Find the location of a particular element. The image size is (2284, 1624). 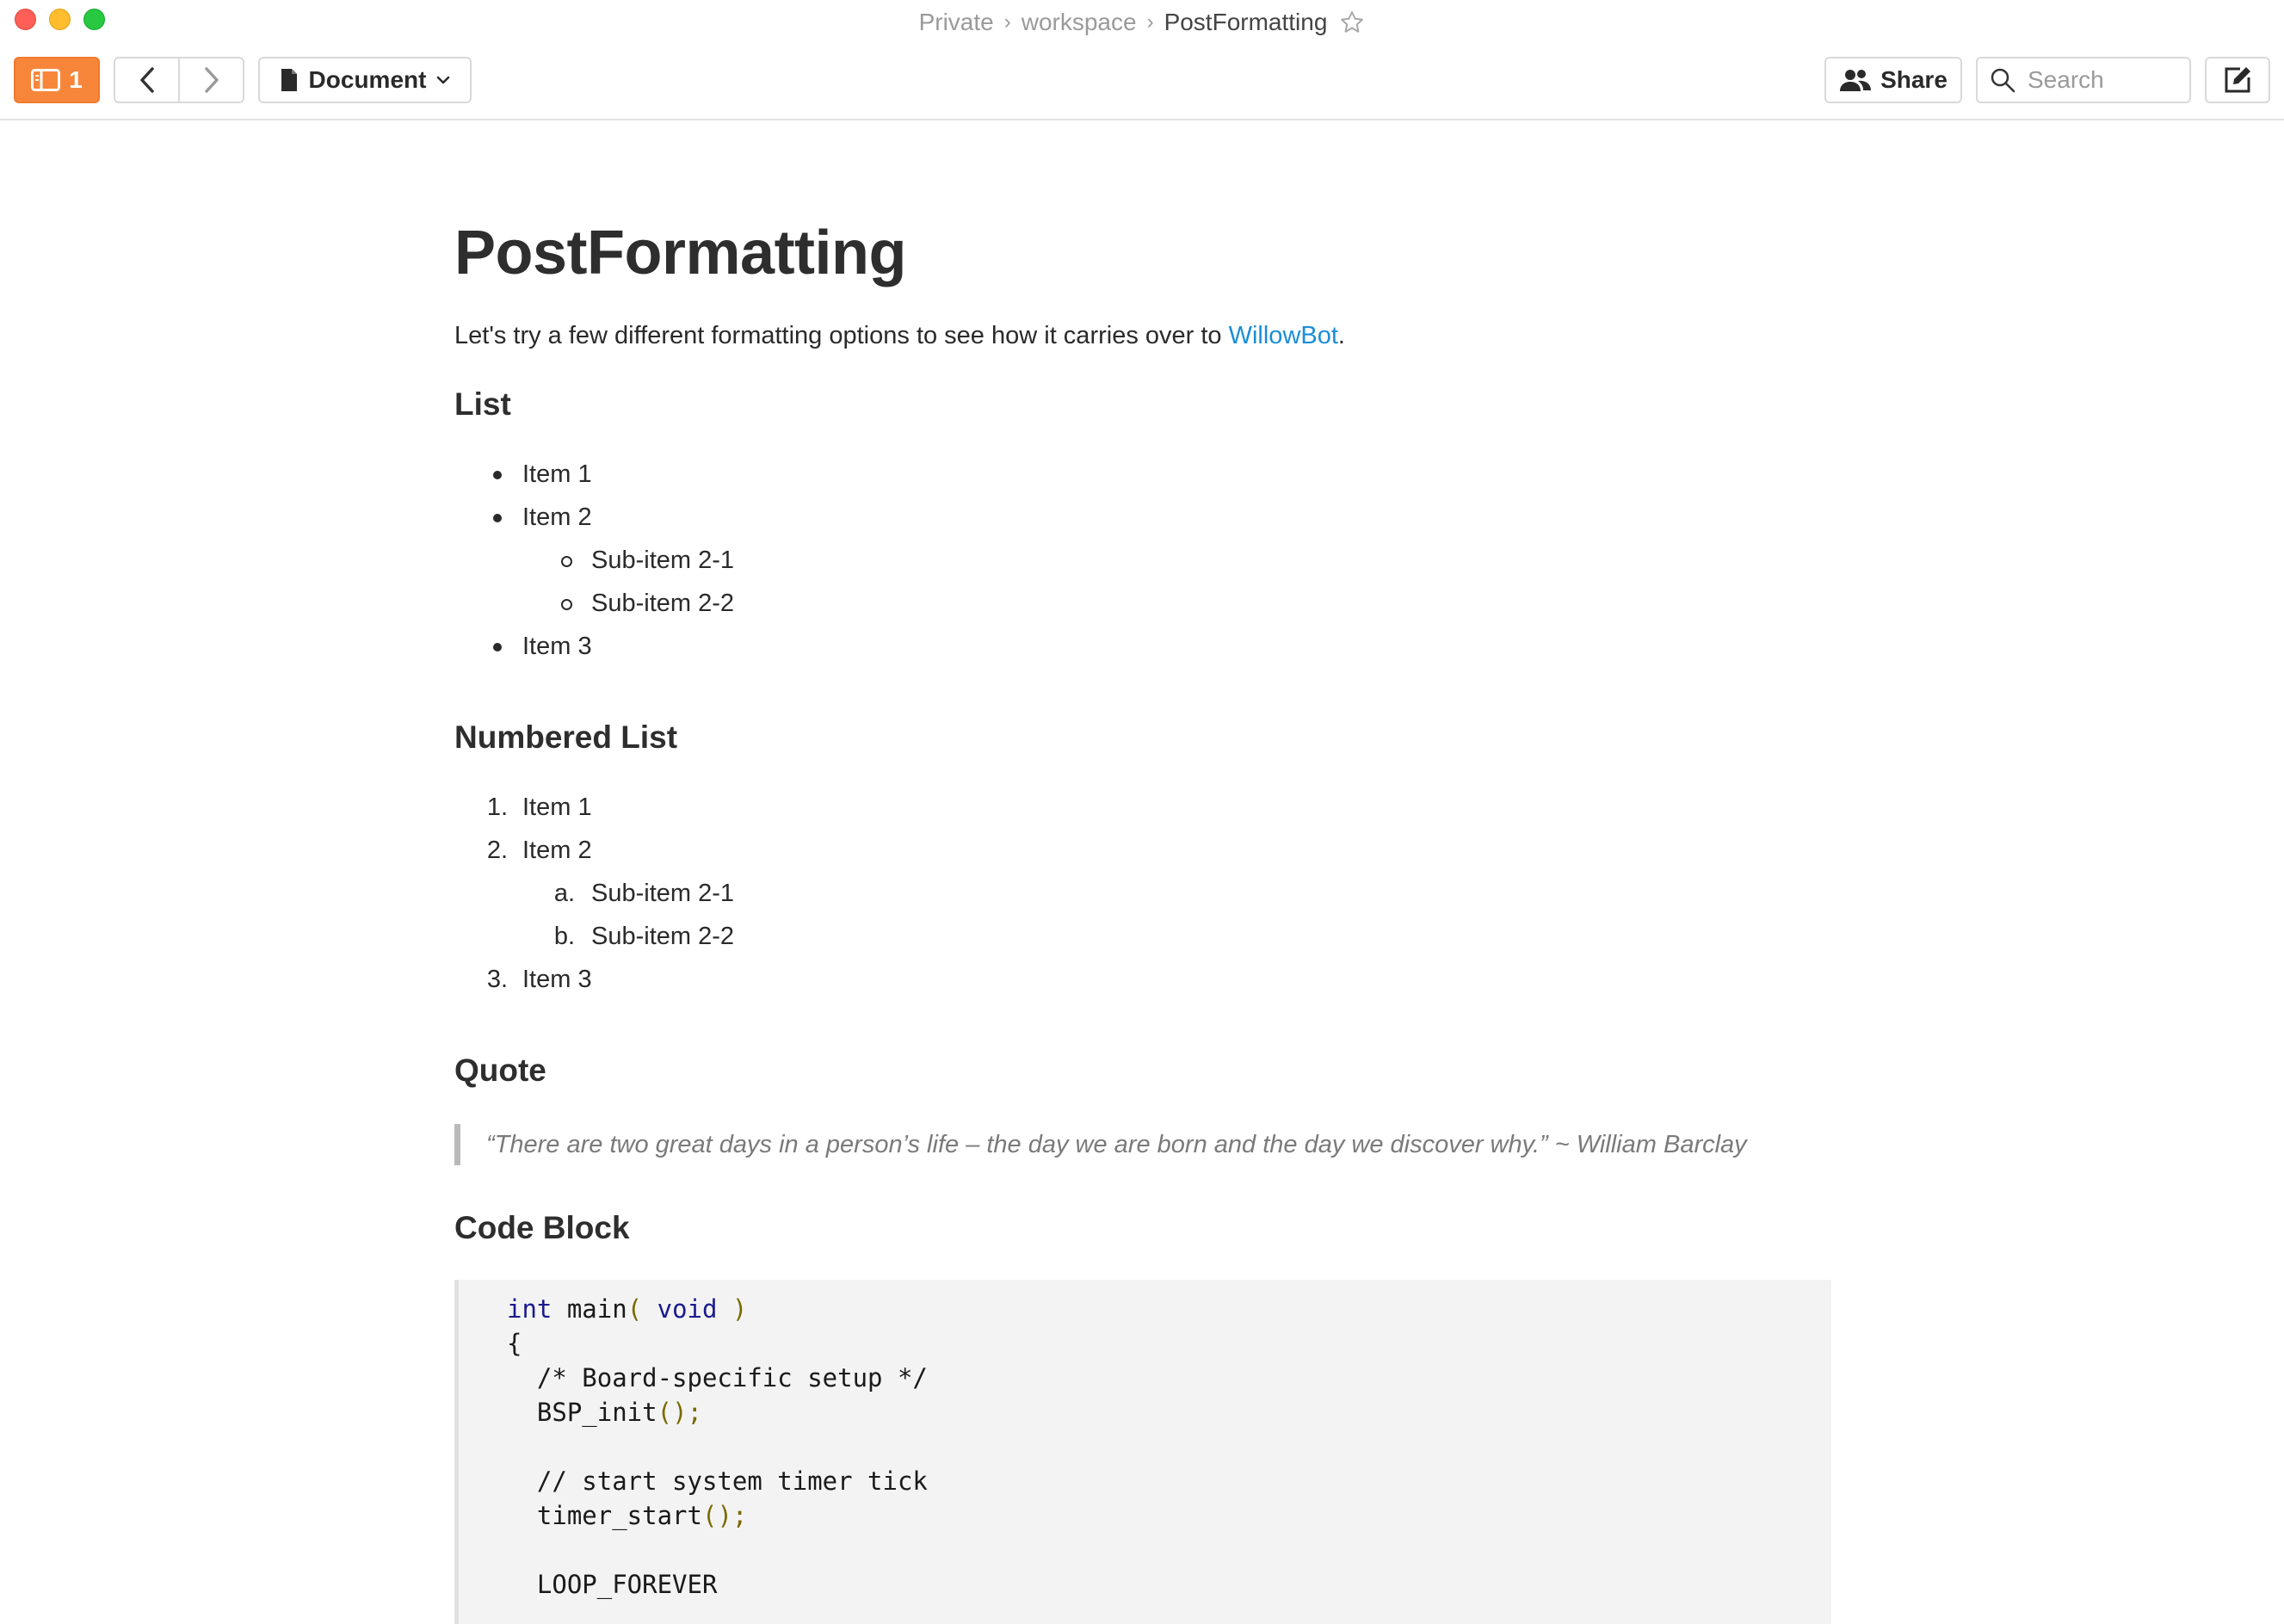

code-line: // start system timer tick is located at coordinates (717, 1481).